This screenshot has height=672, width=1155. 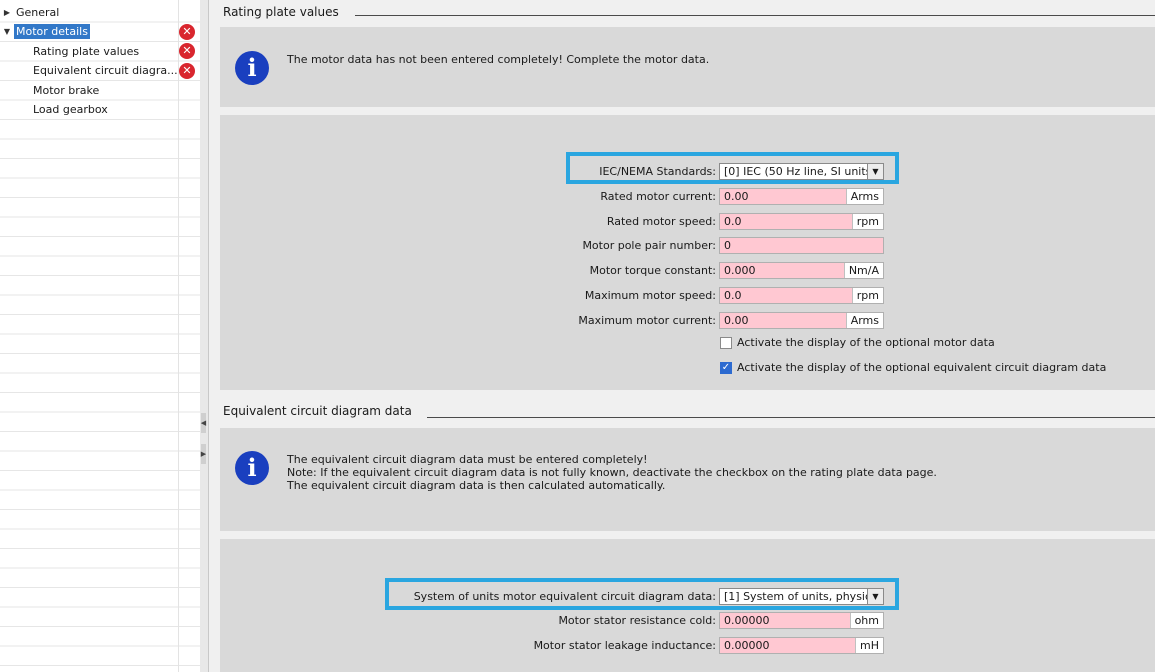 I want to click on pole-pair-row: Motor pole pair number:, so click(x=468, y=245).